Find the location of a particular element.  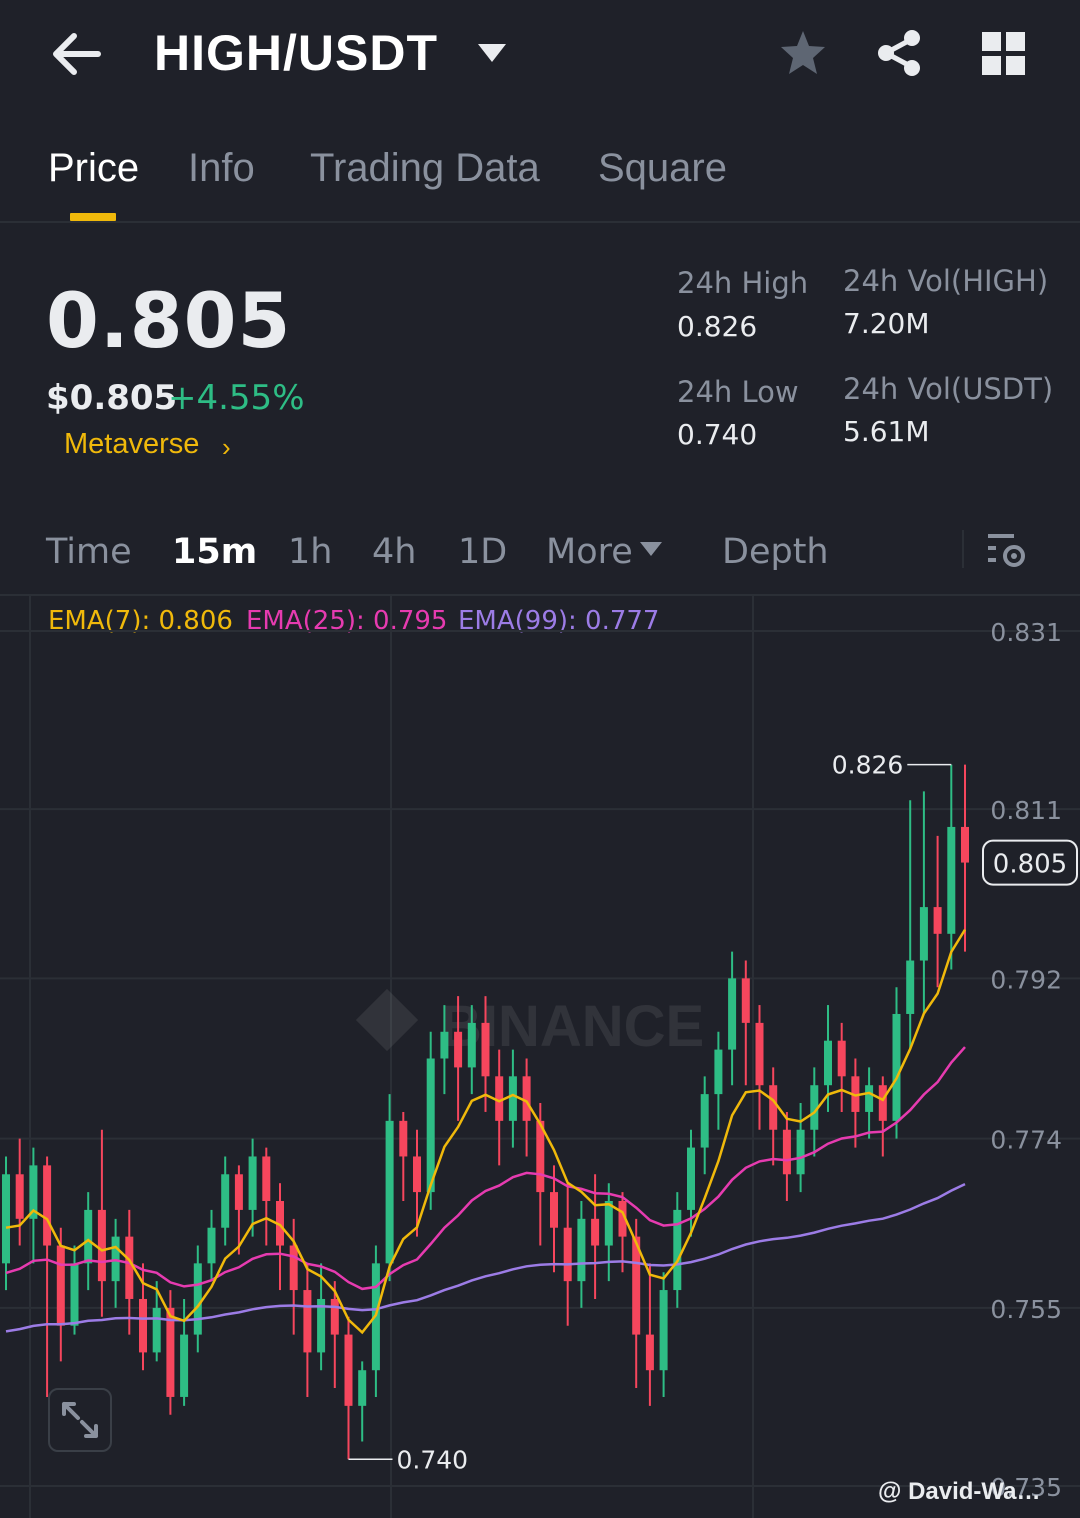

vol-base-value: 7.20M is located at coordinates (886, 323).